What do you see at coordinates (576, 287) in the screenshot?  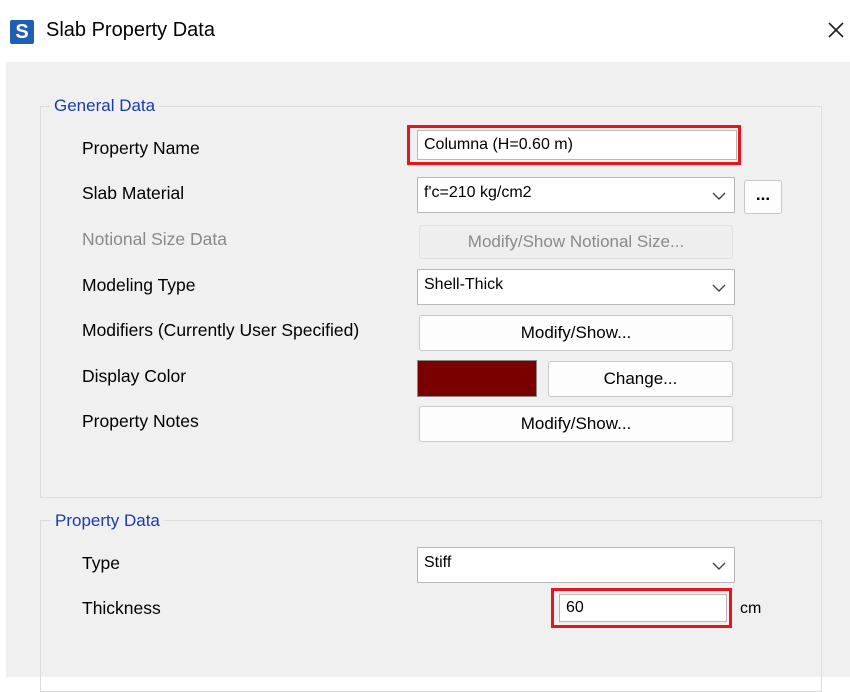 I see `modeling-type-dropdown: Shell-Thick` at bounding box center [576, 287].